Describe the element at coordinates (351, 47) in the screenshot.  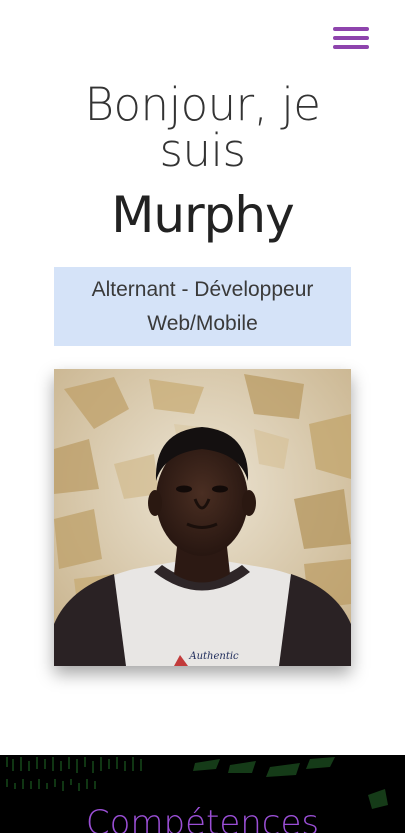
I see `menu-bar-bottom` at that location.